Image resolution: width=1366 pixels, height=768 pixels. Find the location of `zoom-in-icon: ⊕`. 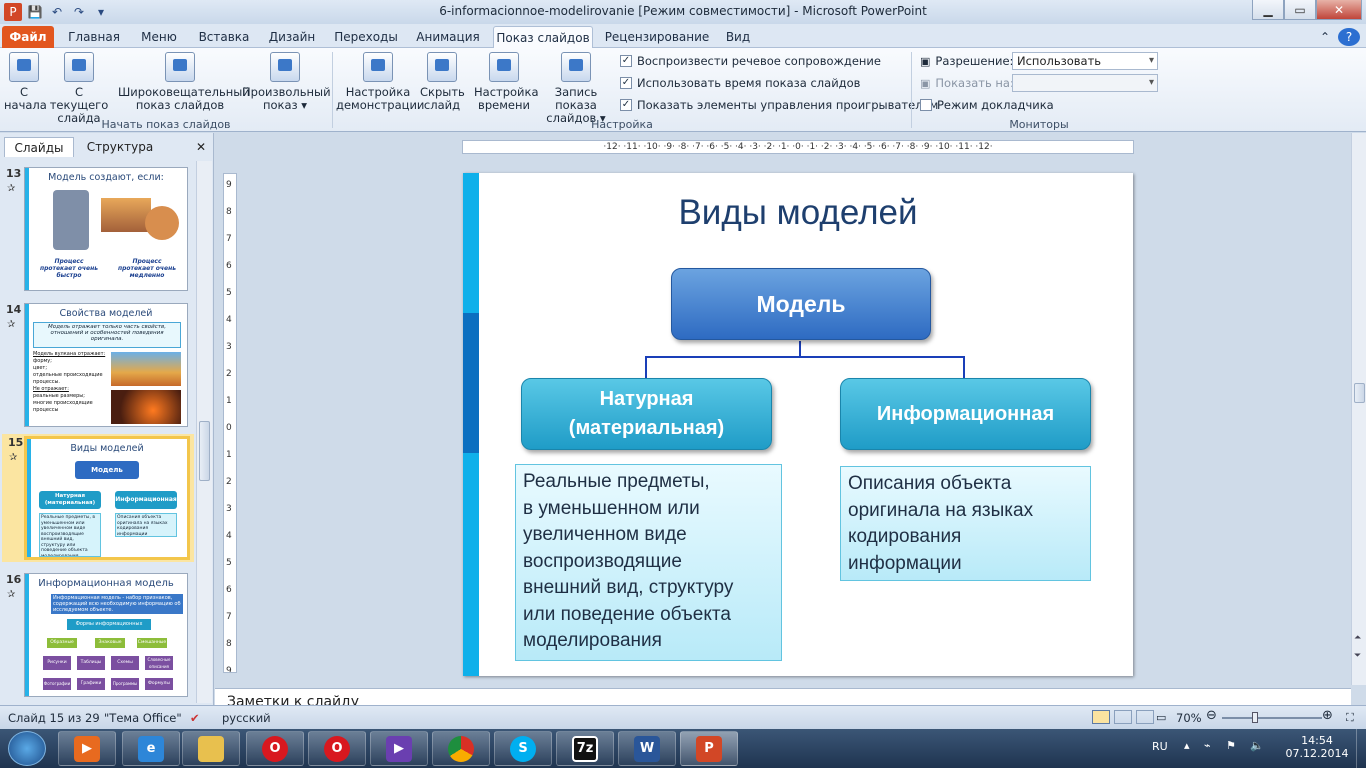

zoom-in-icon: ⊕ is located at coordinates (1327, 715).